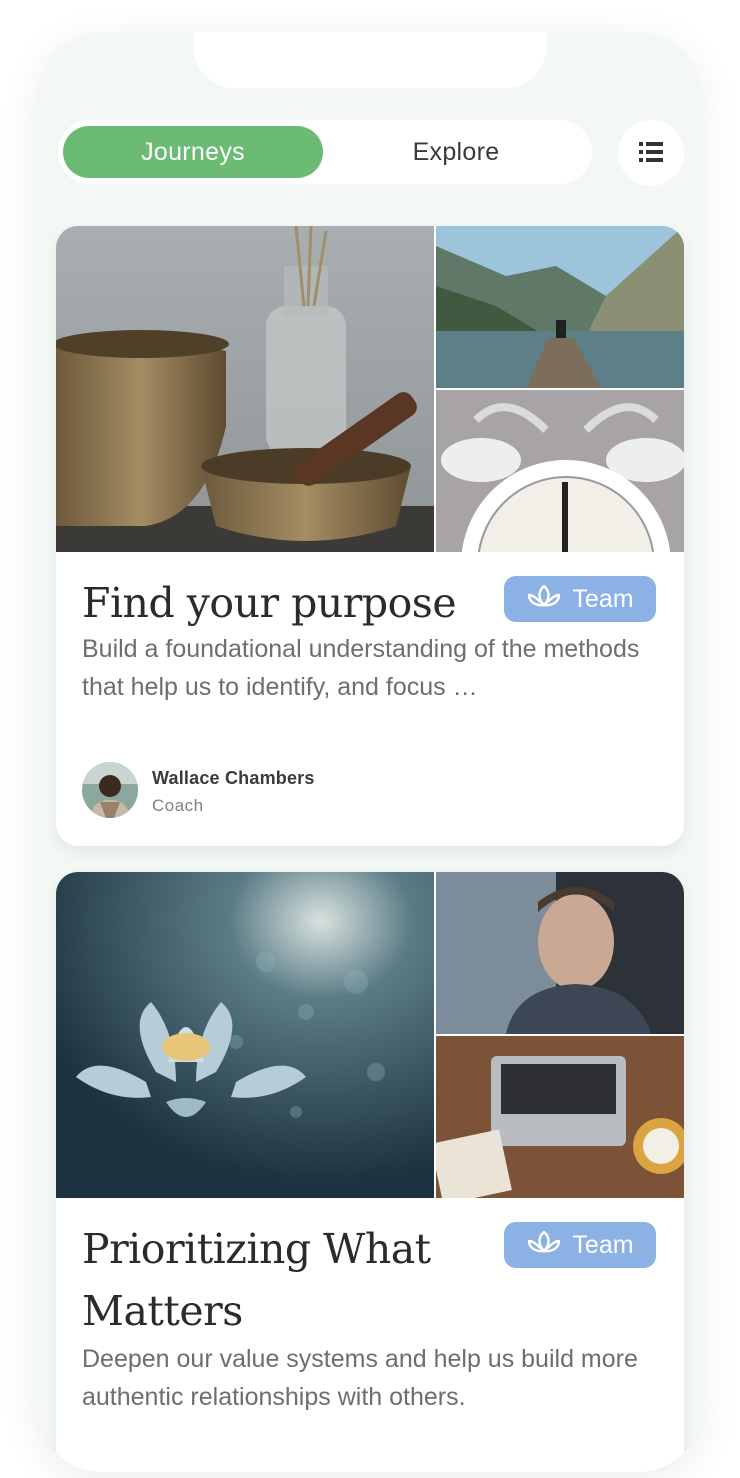  What do you see at coordinates (325, 152) in the screenshot?
I see `journeys-explore-toggle: Journeys Explore` at bounding box center [325, 152].